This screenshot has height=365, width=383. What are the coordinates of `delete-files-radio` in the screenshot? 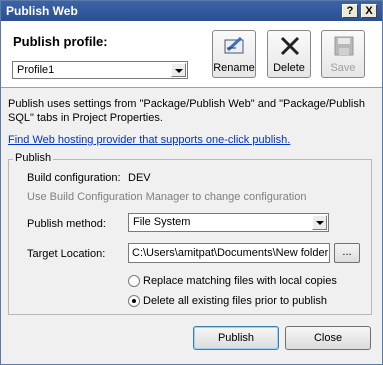 It's located at (134, 301).